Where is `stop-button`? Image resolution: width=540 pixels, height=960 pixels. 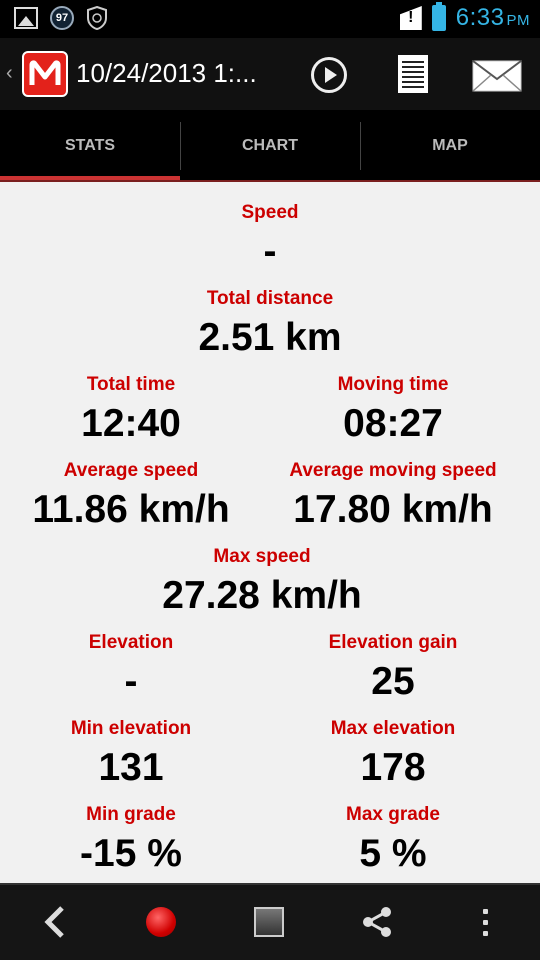
stop-button is located at coordinates (269, 922).